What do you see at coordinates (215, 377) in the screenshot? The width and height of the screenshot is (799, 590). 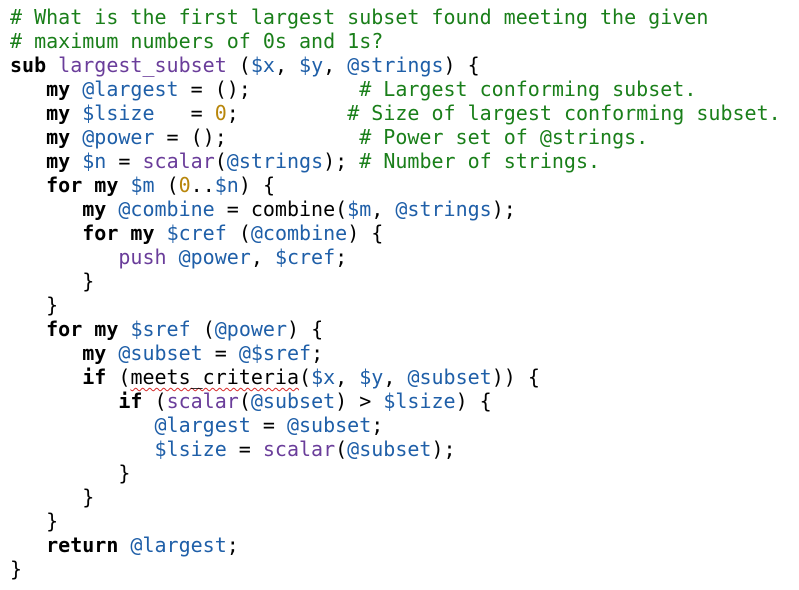 I see `code-misspelled-word: meets_criteria` at bounding box center [215, 377].